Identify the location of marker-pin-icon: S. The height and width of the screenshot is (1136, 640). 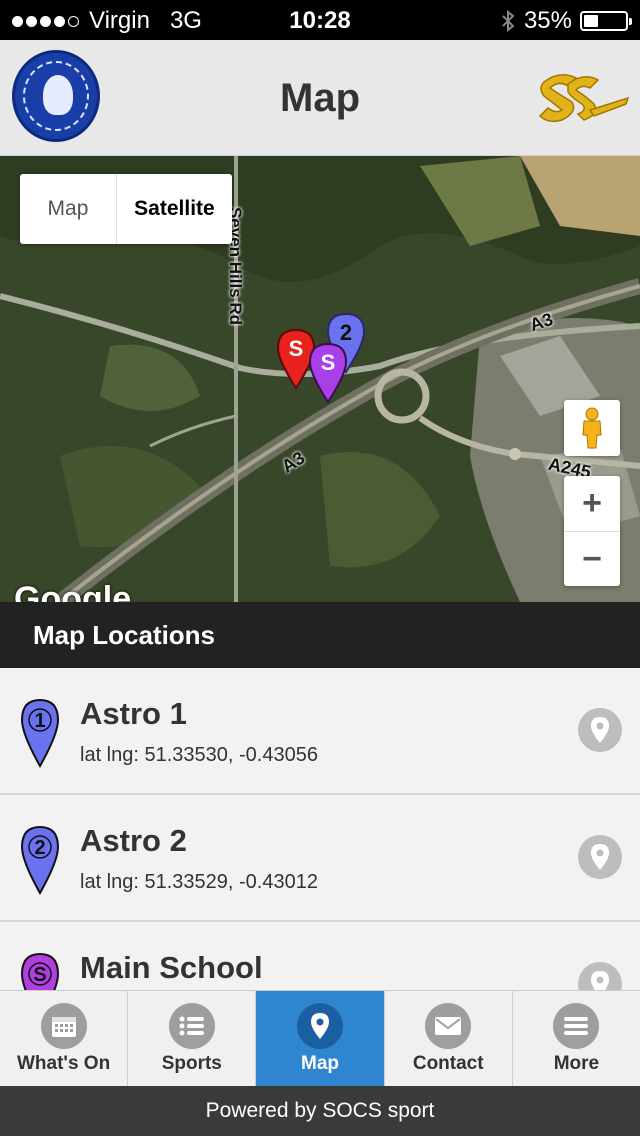
(40, 971).